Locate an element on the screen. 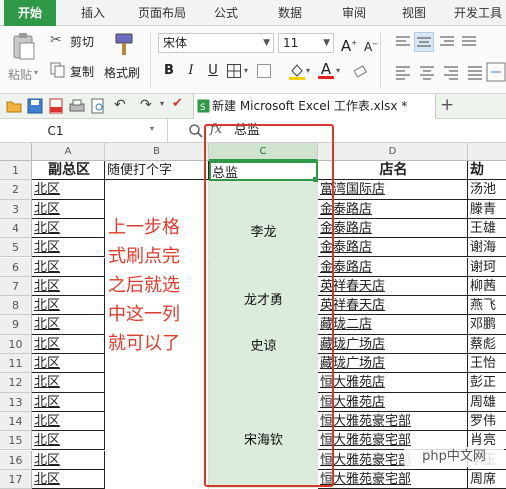 The height and width of the screenshot is (489, 506). row-header: 12 is located at coordinates (16, 383).